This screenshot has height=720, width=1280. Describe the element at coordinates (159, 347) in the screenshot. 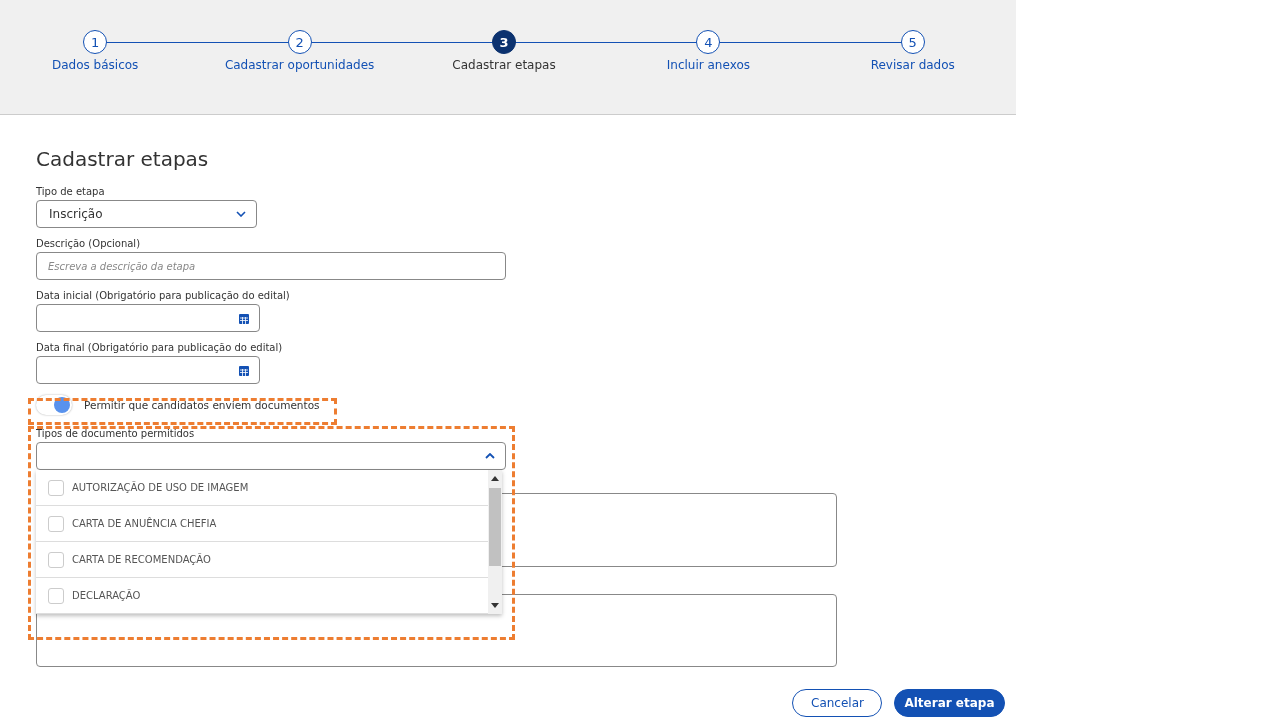

I see `field-label: Data final (Obrigatório para publicação do edital)` at that location.